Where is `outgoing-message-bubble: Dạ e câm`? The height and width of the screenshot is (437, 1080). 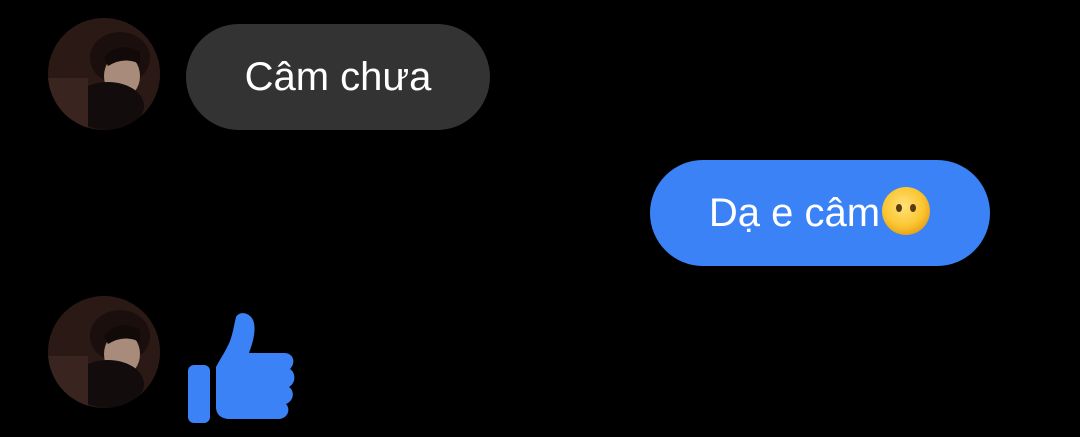 outgoing-message-bubble: Dạ e câm is located at coordinates (820, 213).